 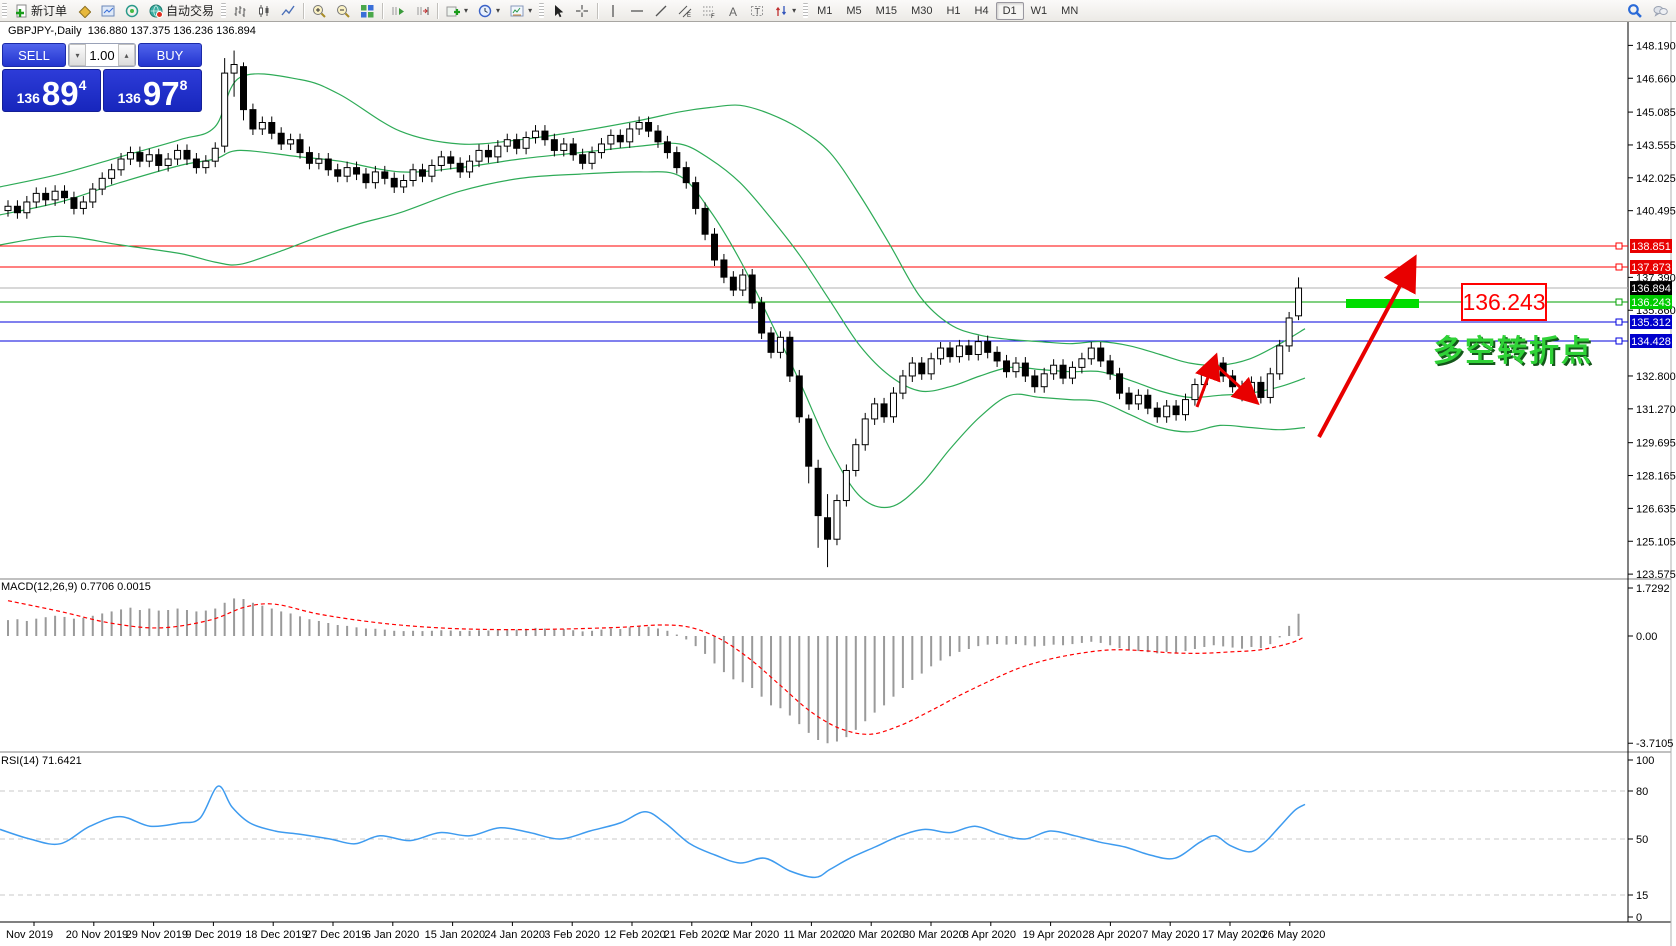 What do you see at coordinates (853, 11) in the screenshot?
I see `timeframe-button-m5: M5` at bounding box center [853, 11].